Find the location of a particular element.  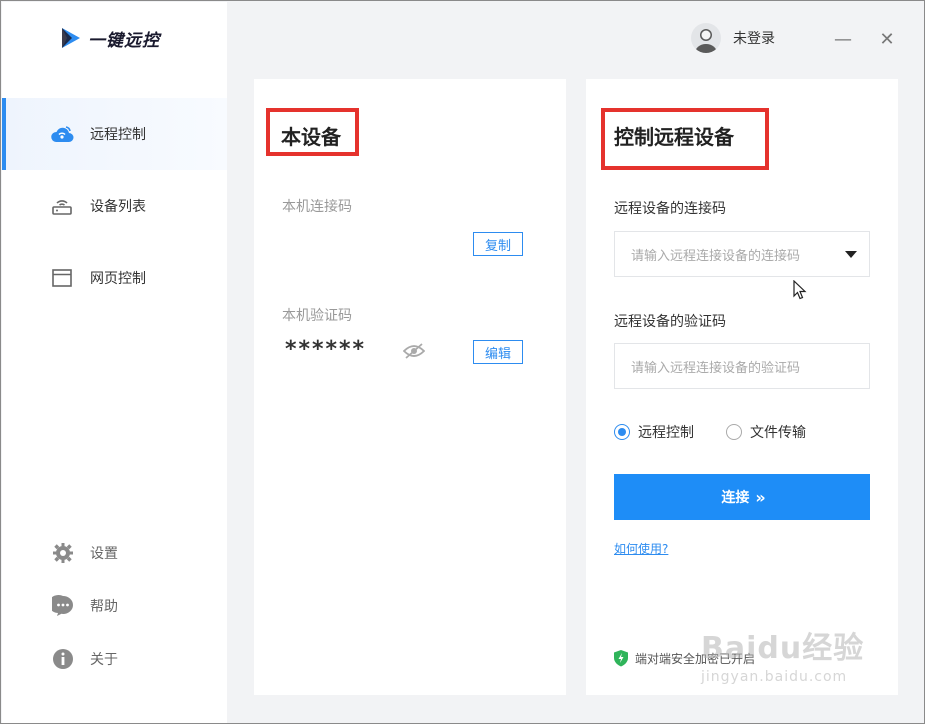

logo-icon is located at coordinates (71, 38).